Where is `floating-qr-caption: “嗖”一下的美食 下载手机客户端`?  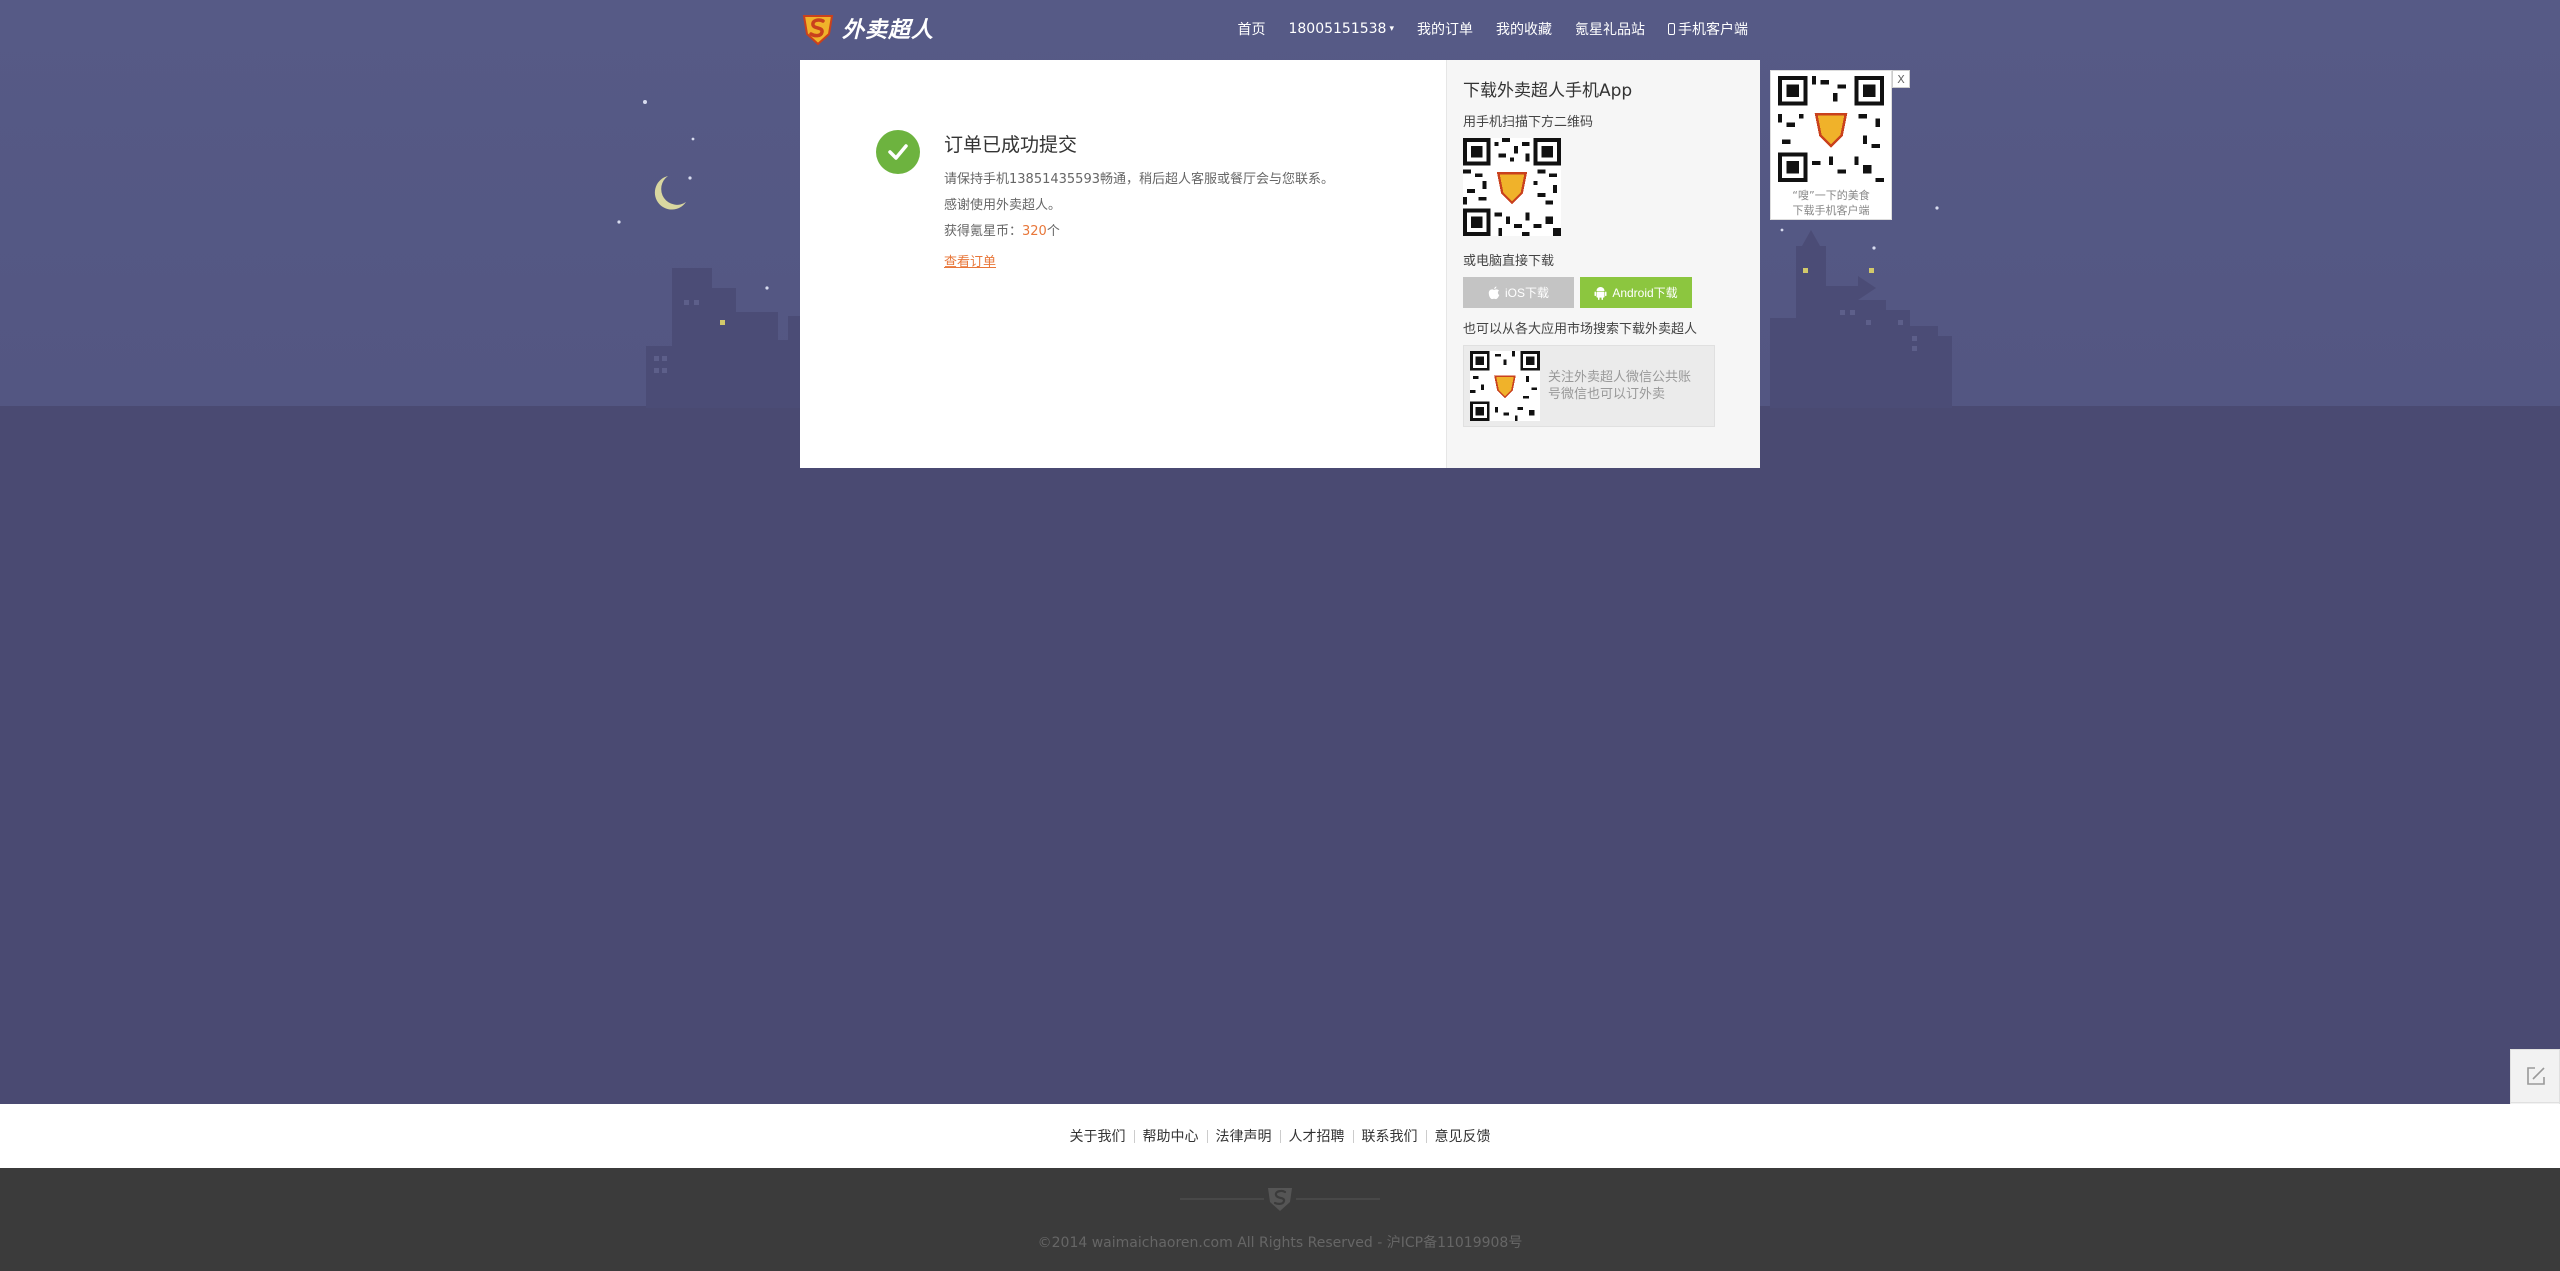
floating-qr-caption: “嗖”一下的美食 下载手机客户端 is located at coordinates (1831, 203).